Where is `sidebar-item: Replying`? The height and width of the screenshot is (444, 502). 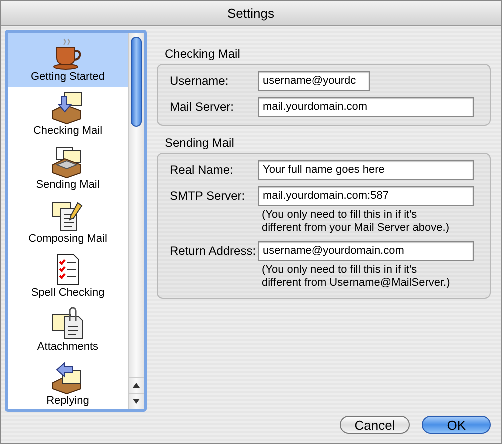
sidebar-item: Replying is located at coordinates (68, 383).